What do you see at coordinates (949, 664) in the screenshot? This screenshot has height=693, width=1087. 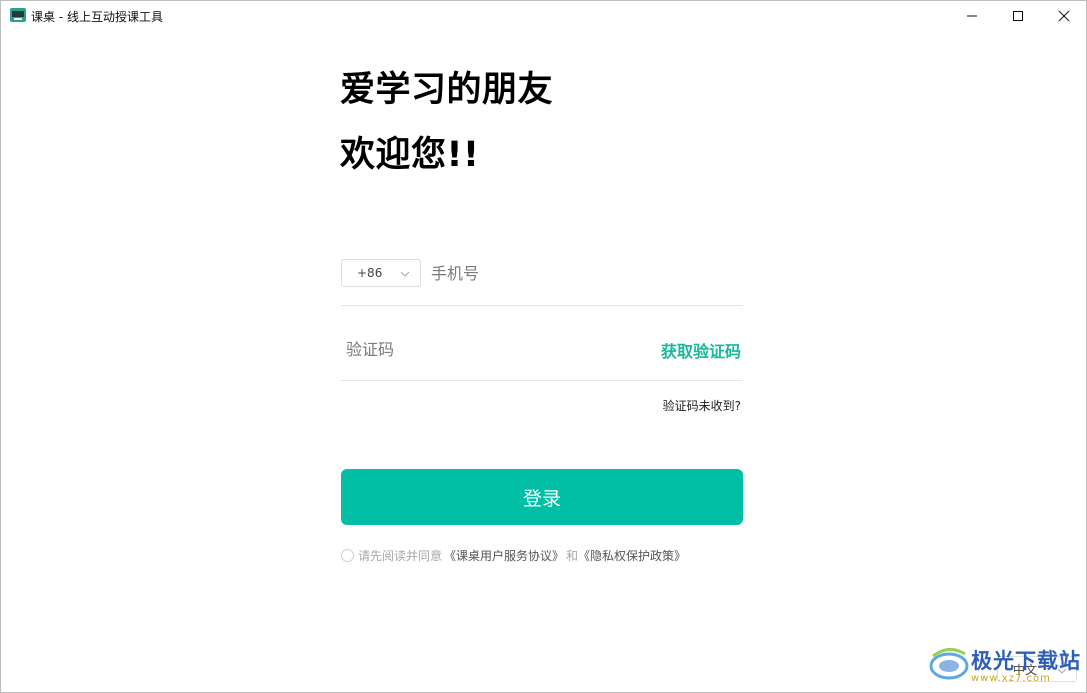 I see `watermark-logo-icon` at bounding box center [949, 664].